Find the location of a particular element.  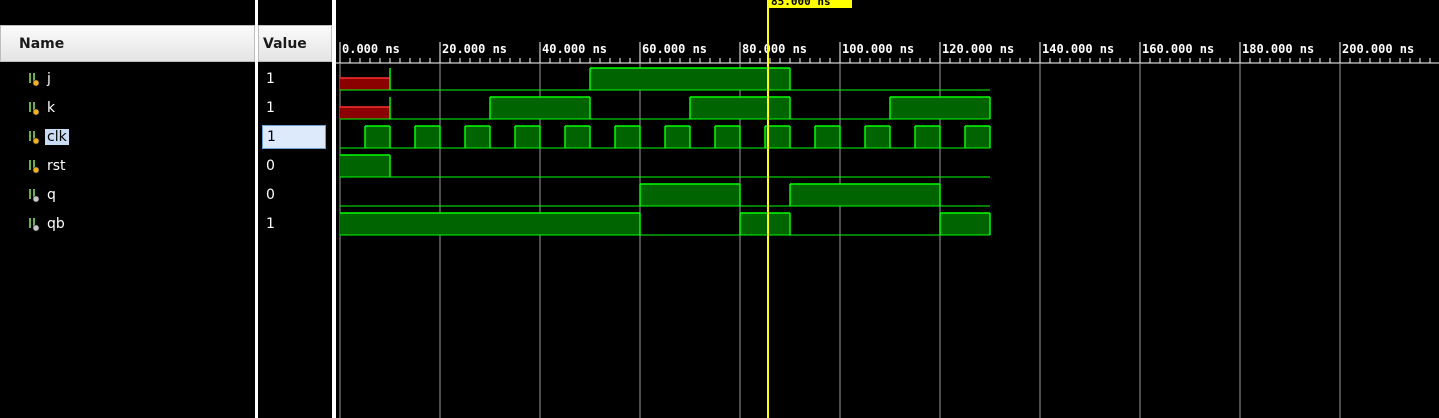

ruler-tick-label: 200.000 ns is located at coordinates (1378, 49).